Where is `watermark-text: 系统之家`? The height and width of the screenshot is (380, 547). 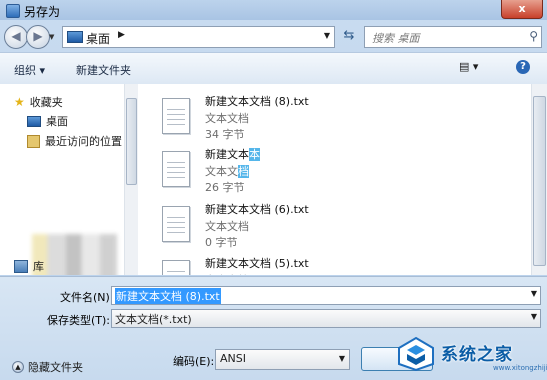 watermark-text: 系统之家 is located at coordinates (477, 355).